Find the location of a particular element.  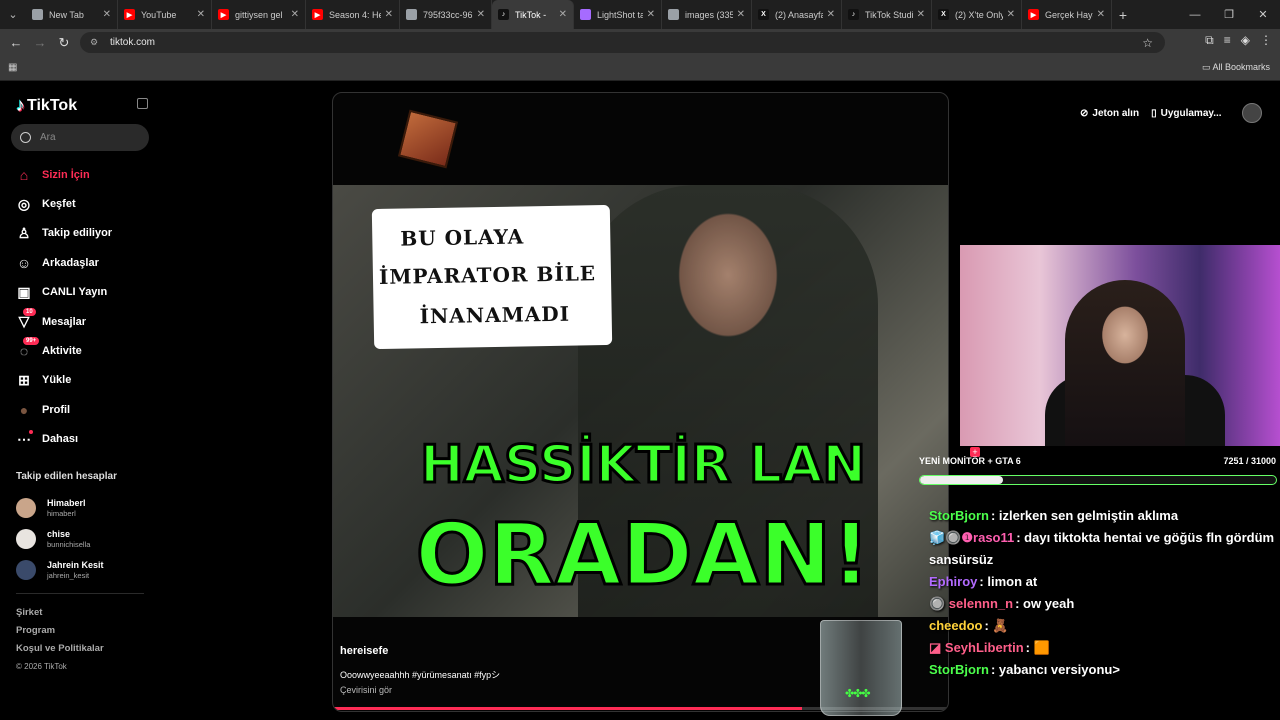

copyright: © 2026 TikTok is located at coordinates (41, 666).